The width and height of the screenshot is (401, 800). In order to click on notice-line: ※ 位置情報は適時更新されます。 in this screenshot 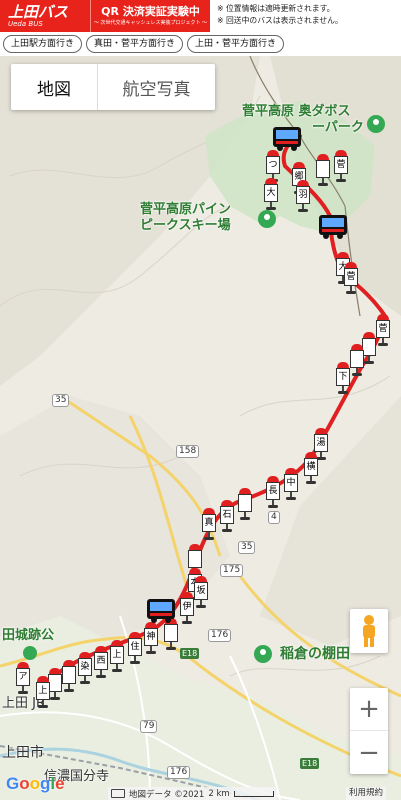, I will do `click(276, 8)`.